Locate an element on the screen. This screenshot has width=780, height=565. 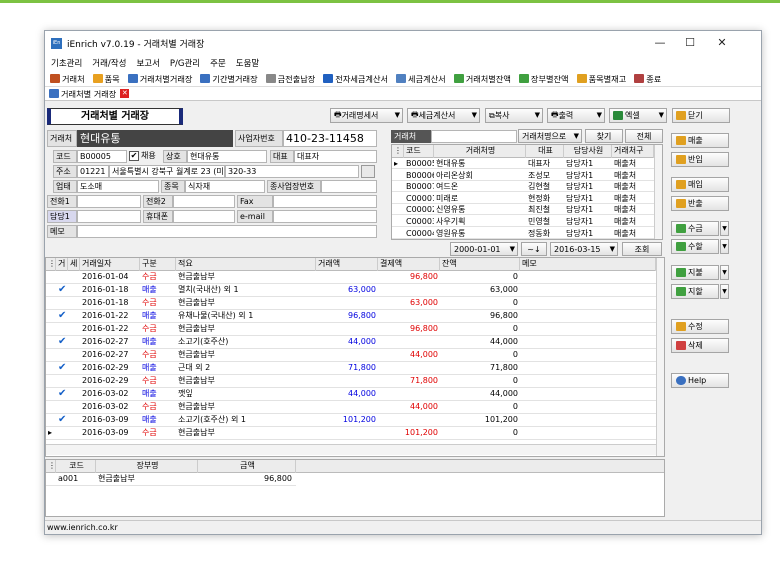
delete-button: 삭제 is located at coordinates (700, 345).